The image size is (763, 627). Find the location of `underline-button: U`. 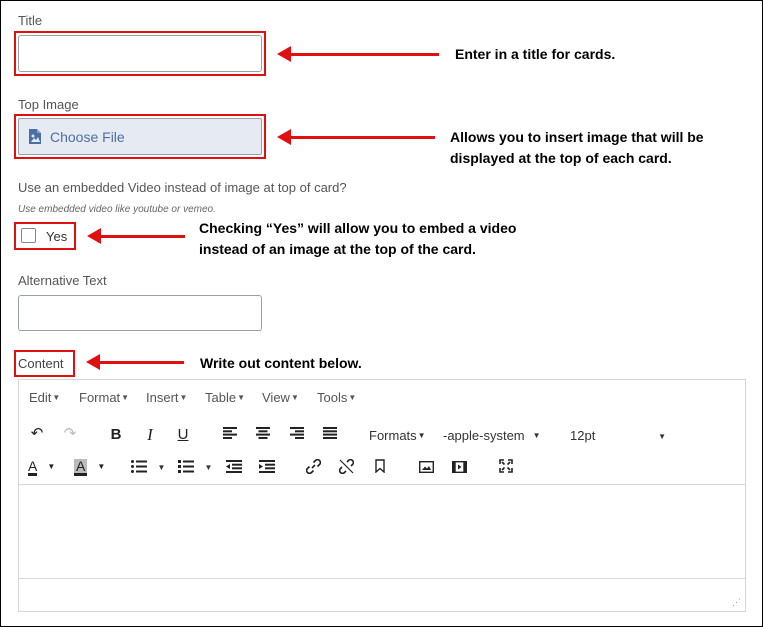

underline-button: U is located at coordinates (183, 434).